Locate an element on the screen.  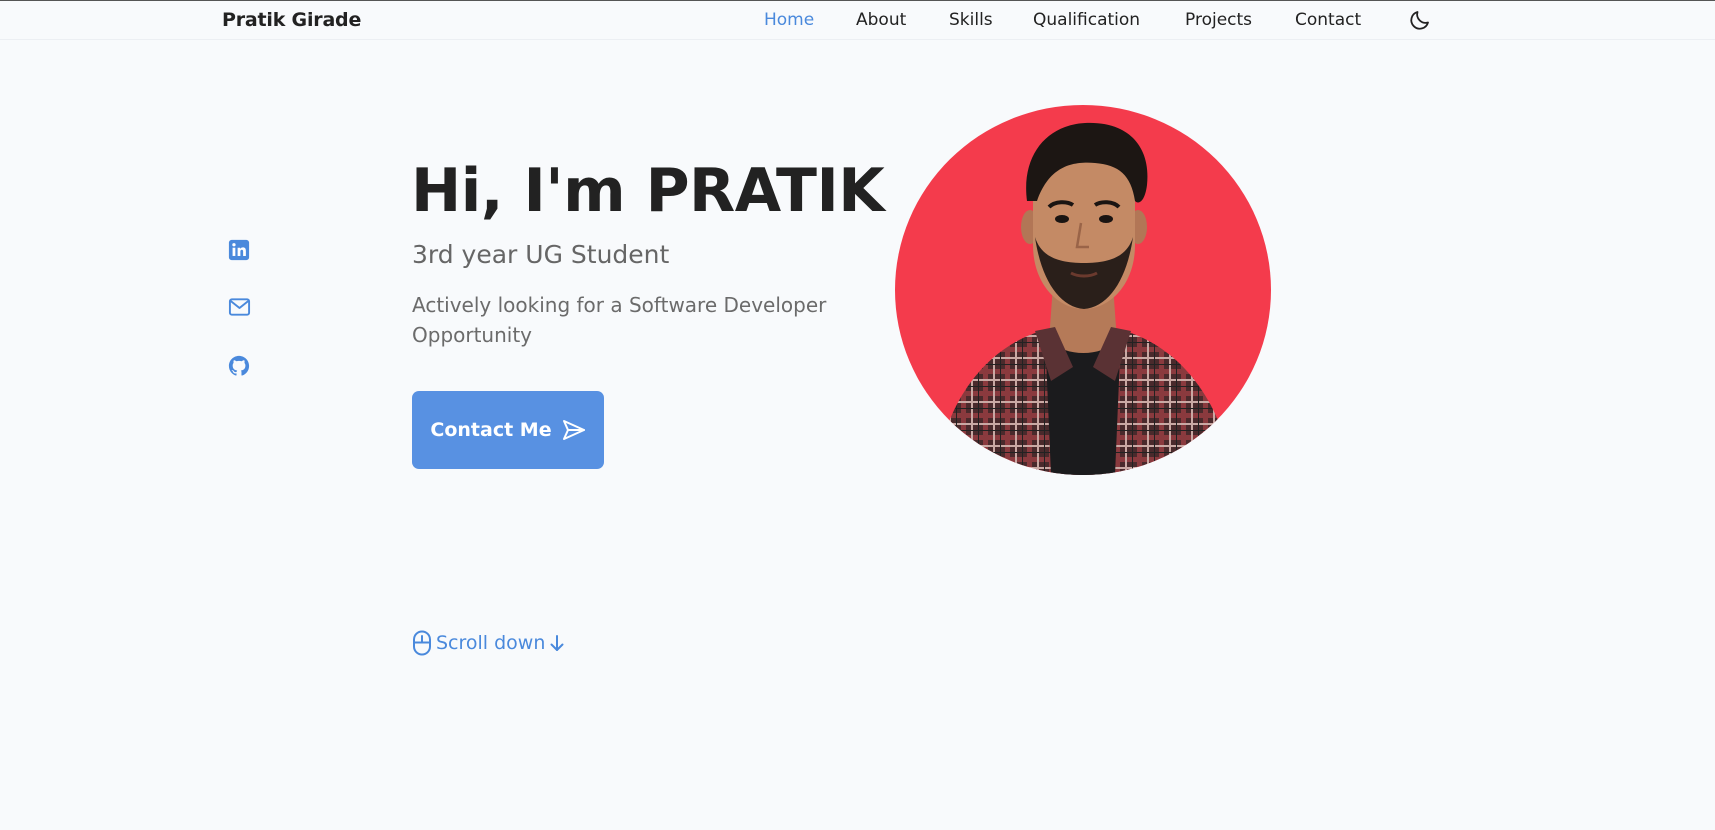
github-icon is located at coordinates (239, 365).